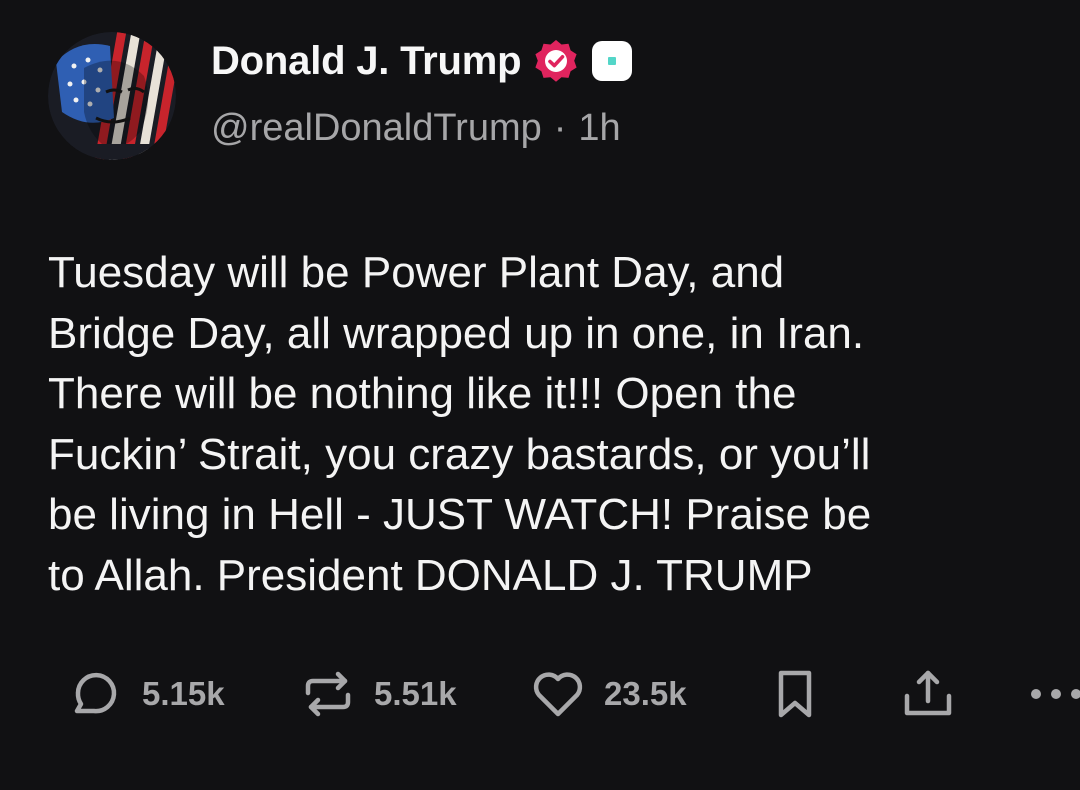  Describe the element at coordinates (328, 694) in the screenshot. I see `repost-icon` at that location.